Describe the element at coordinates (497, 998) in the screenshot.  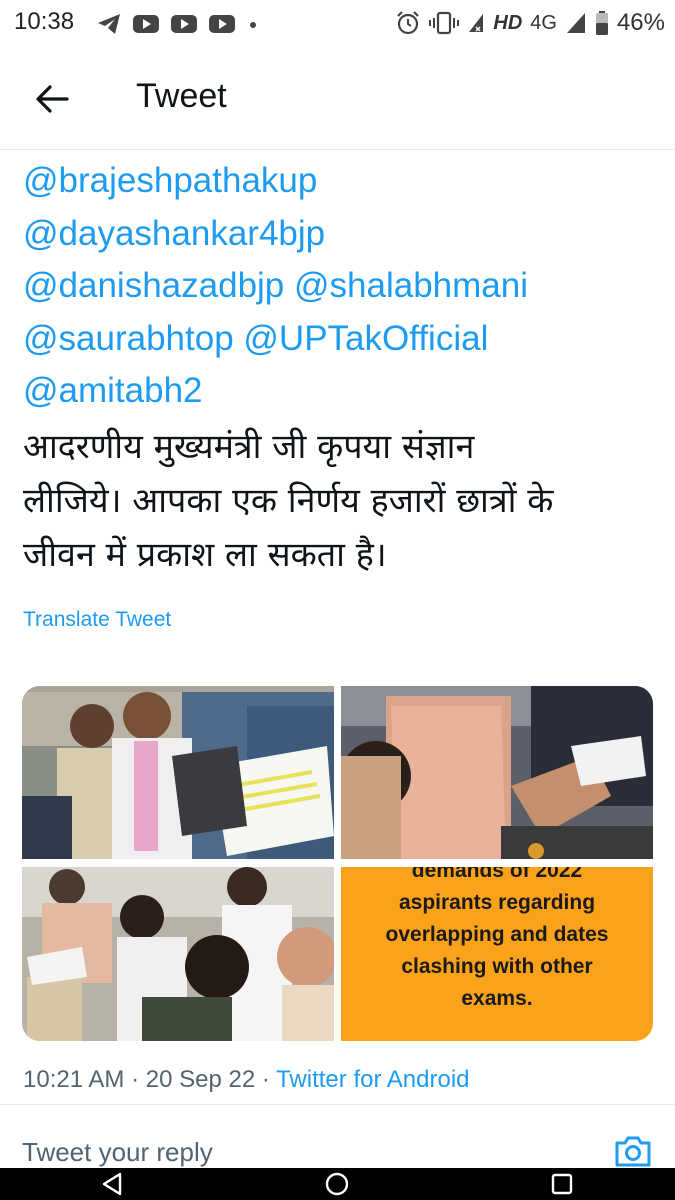
I see `caption-line: exams.` at that location.